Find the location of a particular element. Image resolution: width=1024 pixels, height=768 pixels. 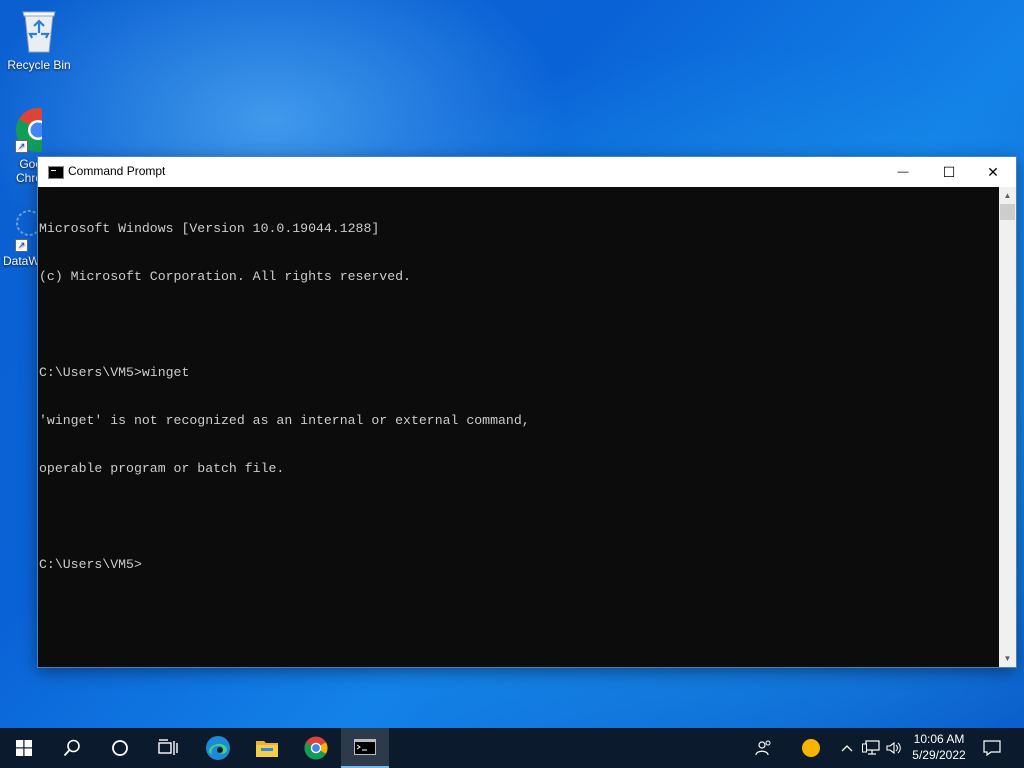

search-icon is located at coordinates (71, 748).